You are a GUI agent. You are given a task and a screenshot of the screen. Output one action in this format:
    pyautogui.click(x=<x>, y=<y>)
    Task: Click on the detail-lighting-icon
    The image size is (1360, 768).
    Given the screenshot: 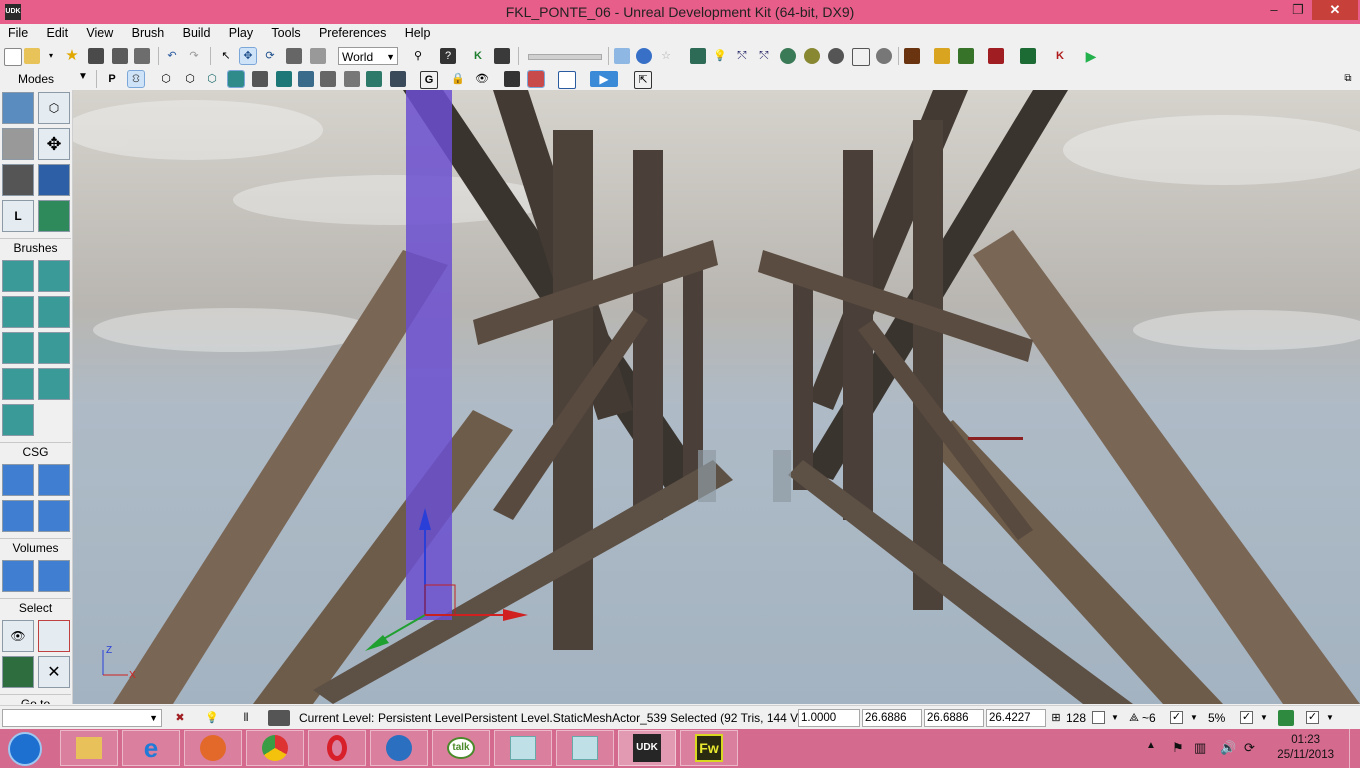 What is the action you would take?
    pyautogui.click(x=260, y=79)
    